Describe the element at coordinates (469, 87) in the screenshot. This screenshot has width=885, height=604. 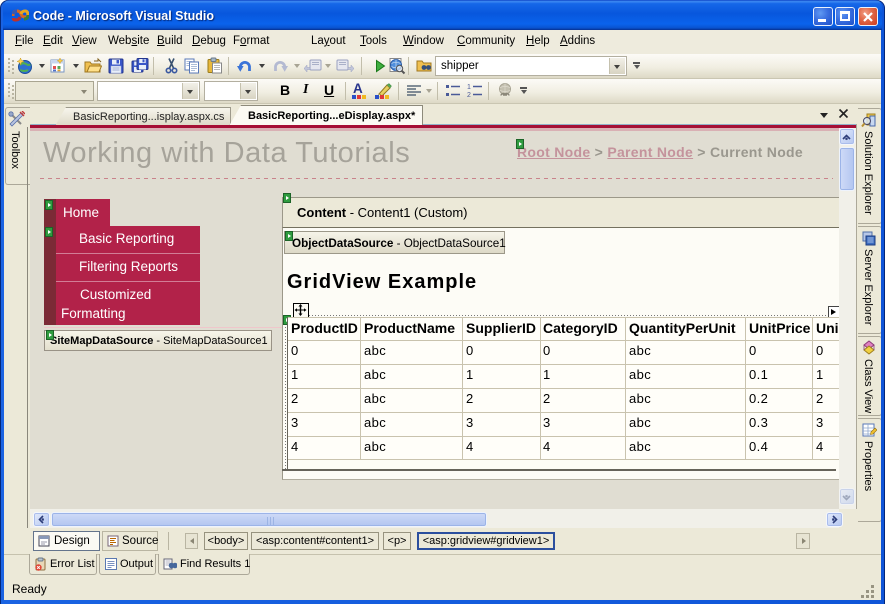
I see `svg-text: 1` at that location.